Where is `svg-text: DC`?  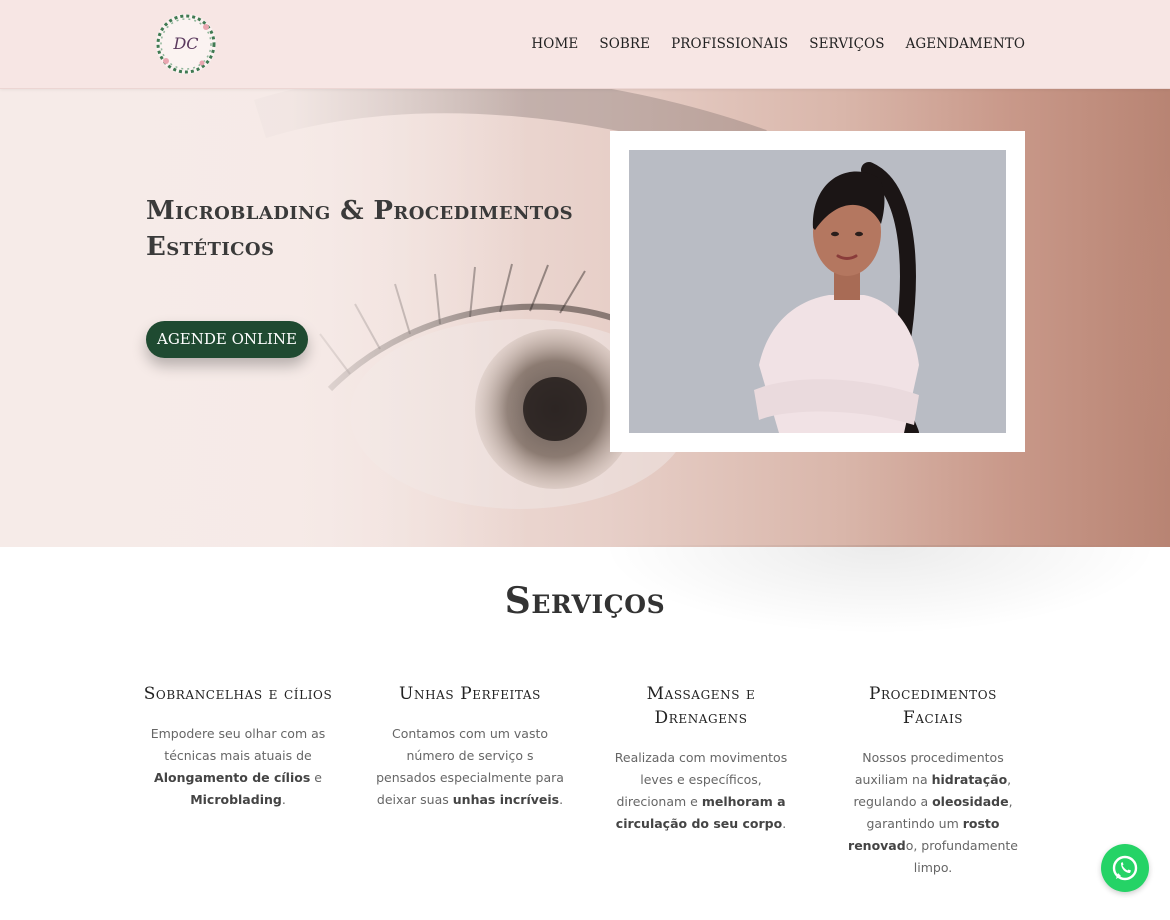 svg-text: DC is located at coordinates (185, 43).